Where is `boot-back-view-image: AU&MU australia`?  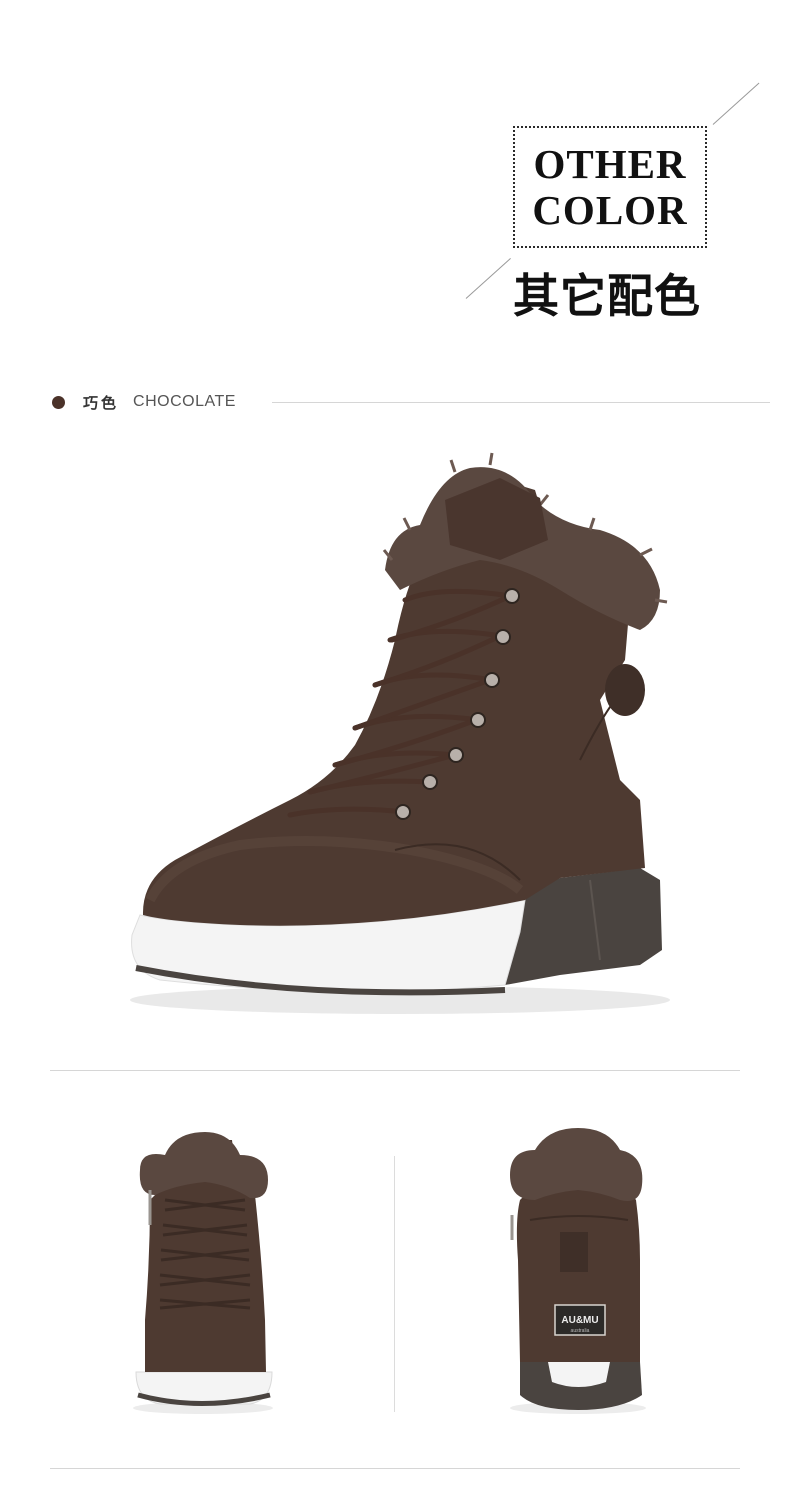
boot-back-view-image: AU&MU australia is located at coordinates (578, 1271).